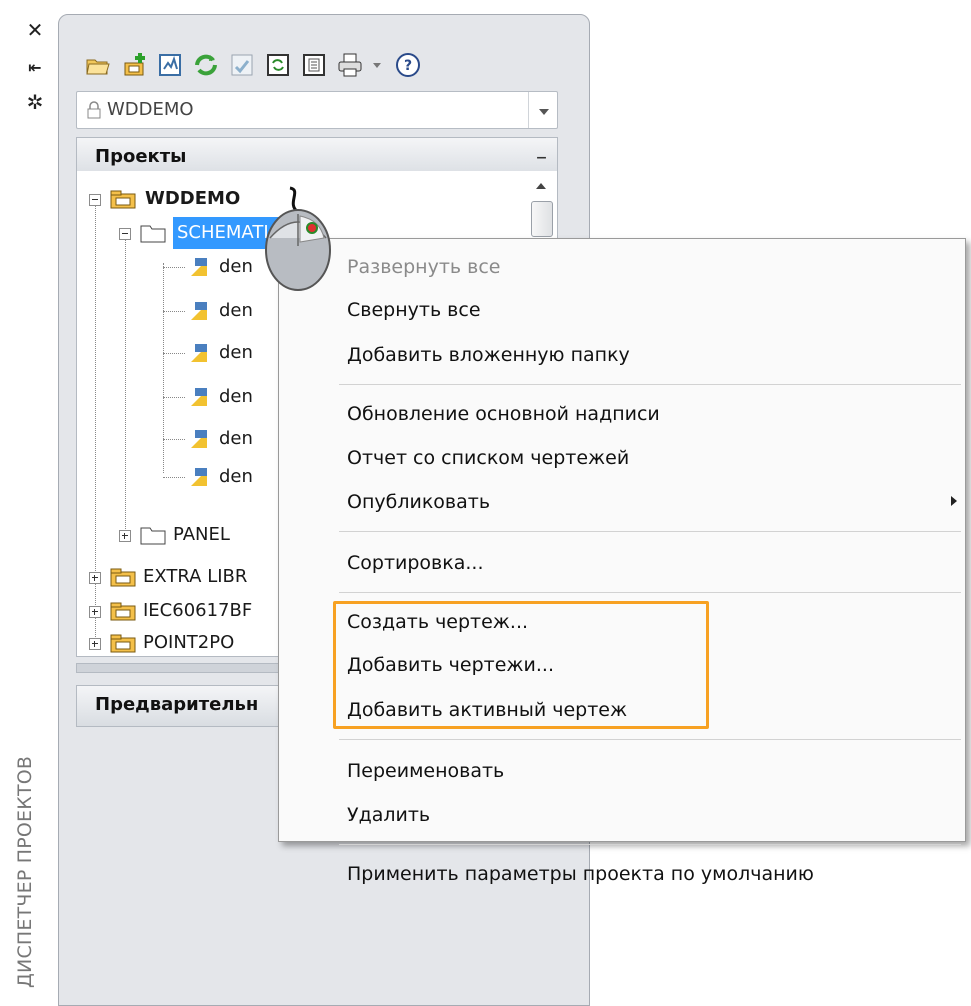  Describe the element at coordinates (136, 65) in the screenshot. I see `new-project-icon` at that location.